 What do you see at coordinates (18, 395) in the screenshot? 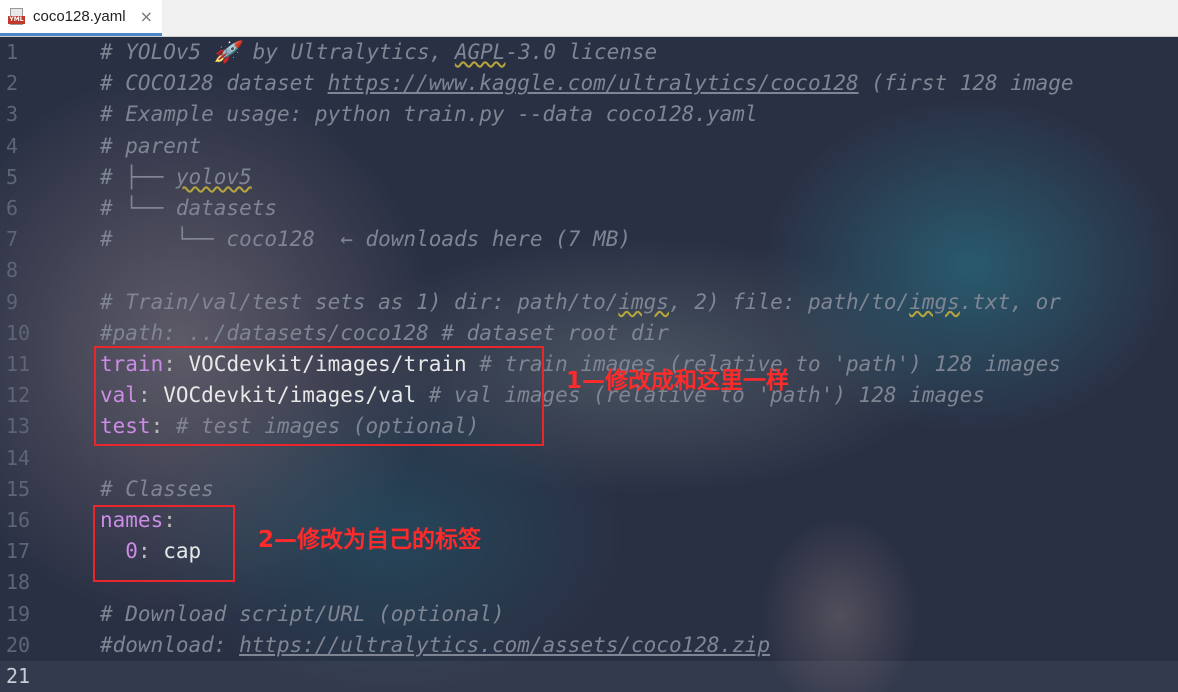
I see `line-number: 12` at bounding box center [18, 395].